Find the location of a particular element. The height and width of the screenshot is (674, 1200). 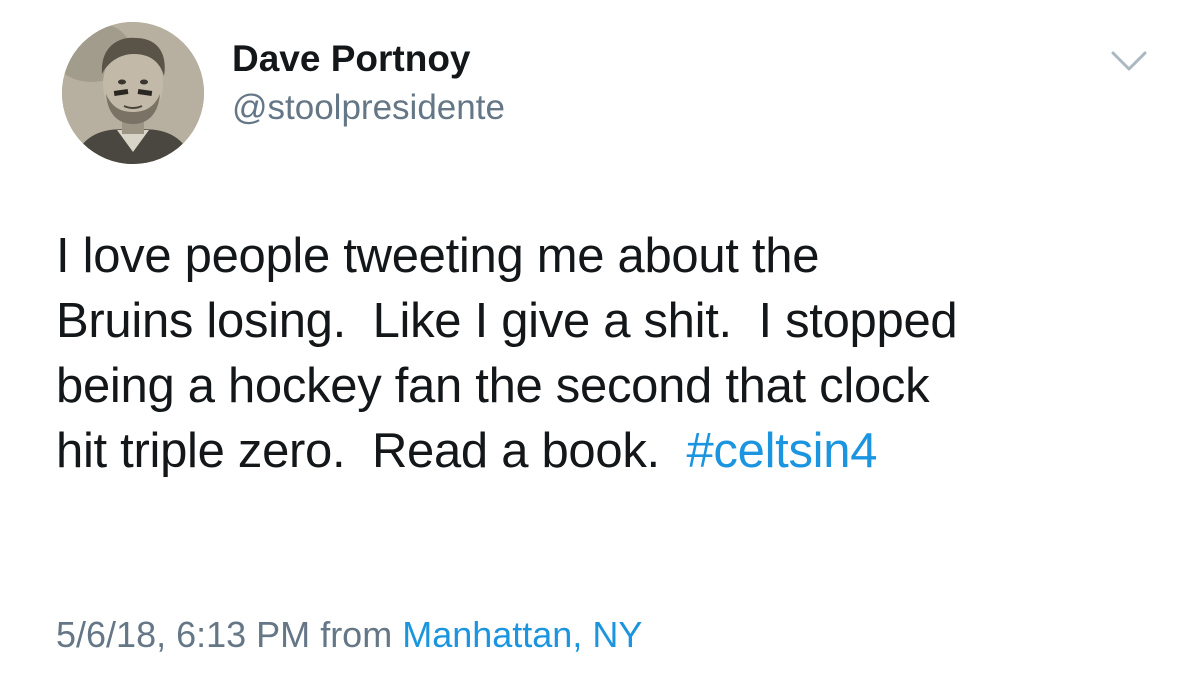

author-display-name: Dave Portnoy is located at coordinates (351, 59).